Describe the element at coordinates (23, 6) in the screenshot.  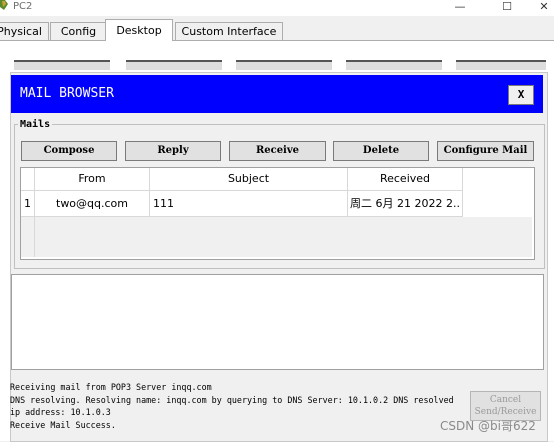
I see `window-title: PC2` at that location.